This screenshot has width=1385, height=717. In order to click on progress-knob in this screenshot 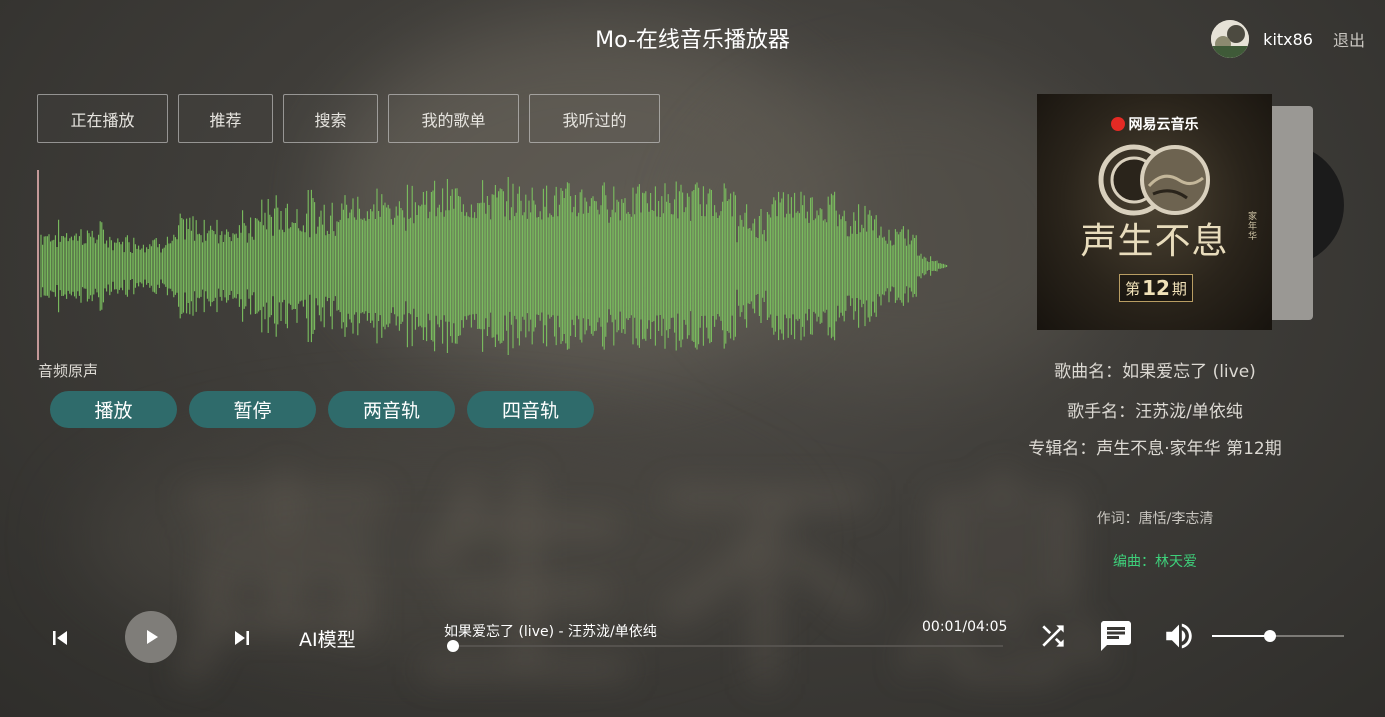, I will do `click(453, 646)`.